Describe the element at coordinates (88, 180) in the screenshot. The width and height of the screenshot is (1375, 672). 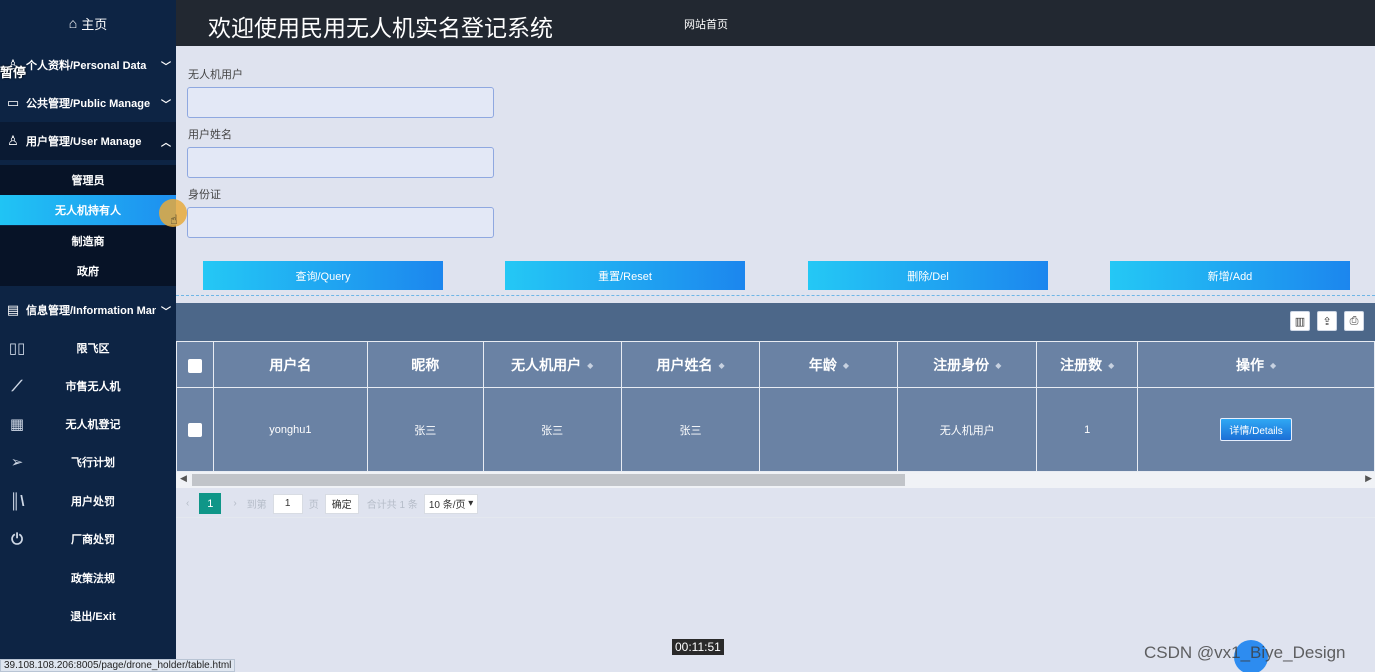
I see `sub-item-admin: 管理员` at that location.